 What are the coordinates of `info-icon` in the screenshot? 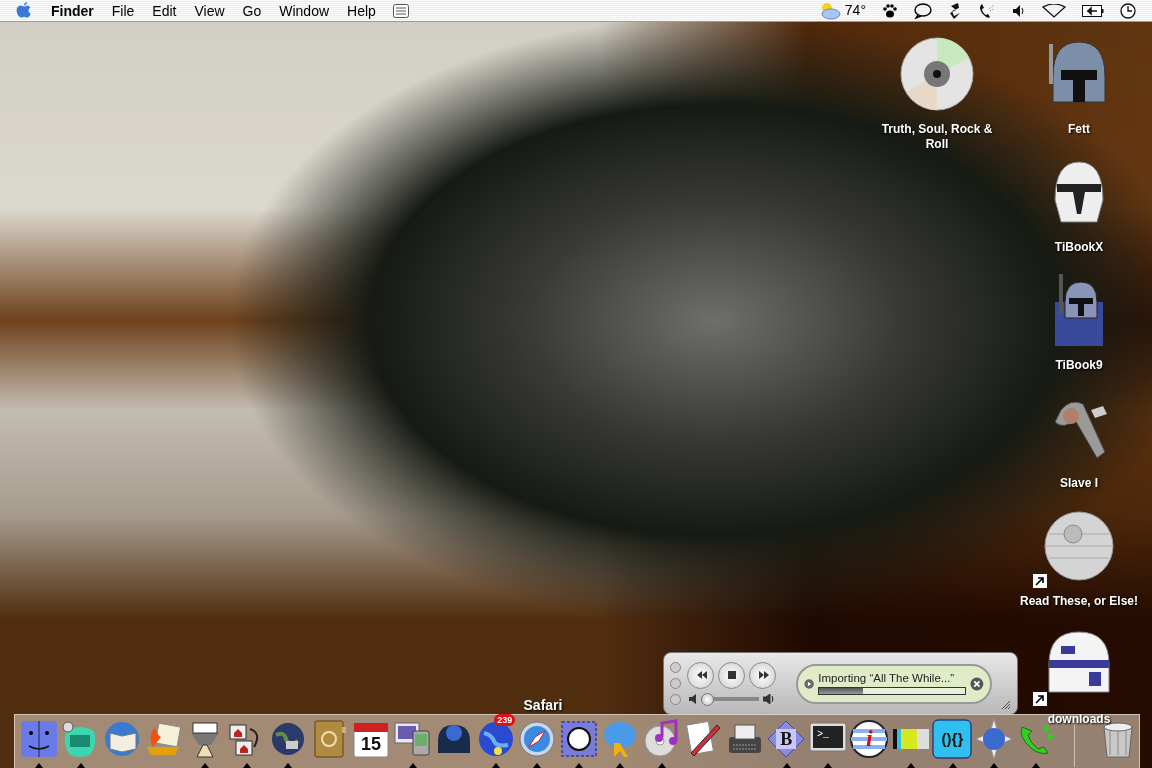 It's located at (869, 739).